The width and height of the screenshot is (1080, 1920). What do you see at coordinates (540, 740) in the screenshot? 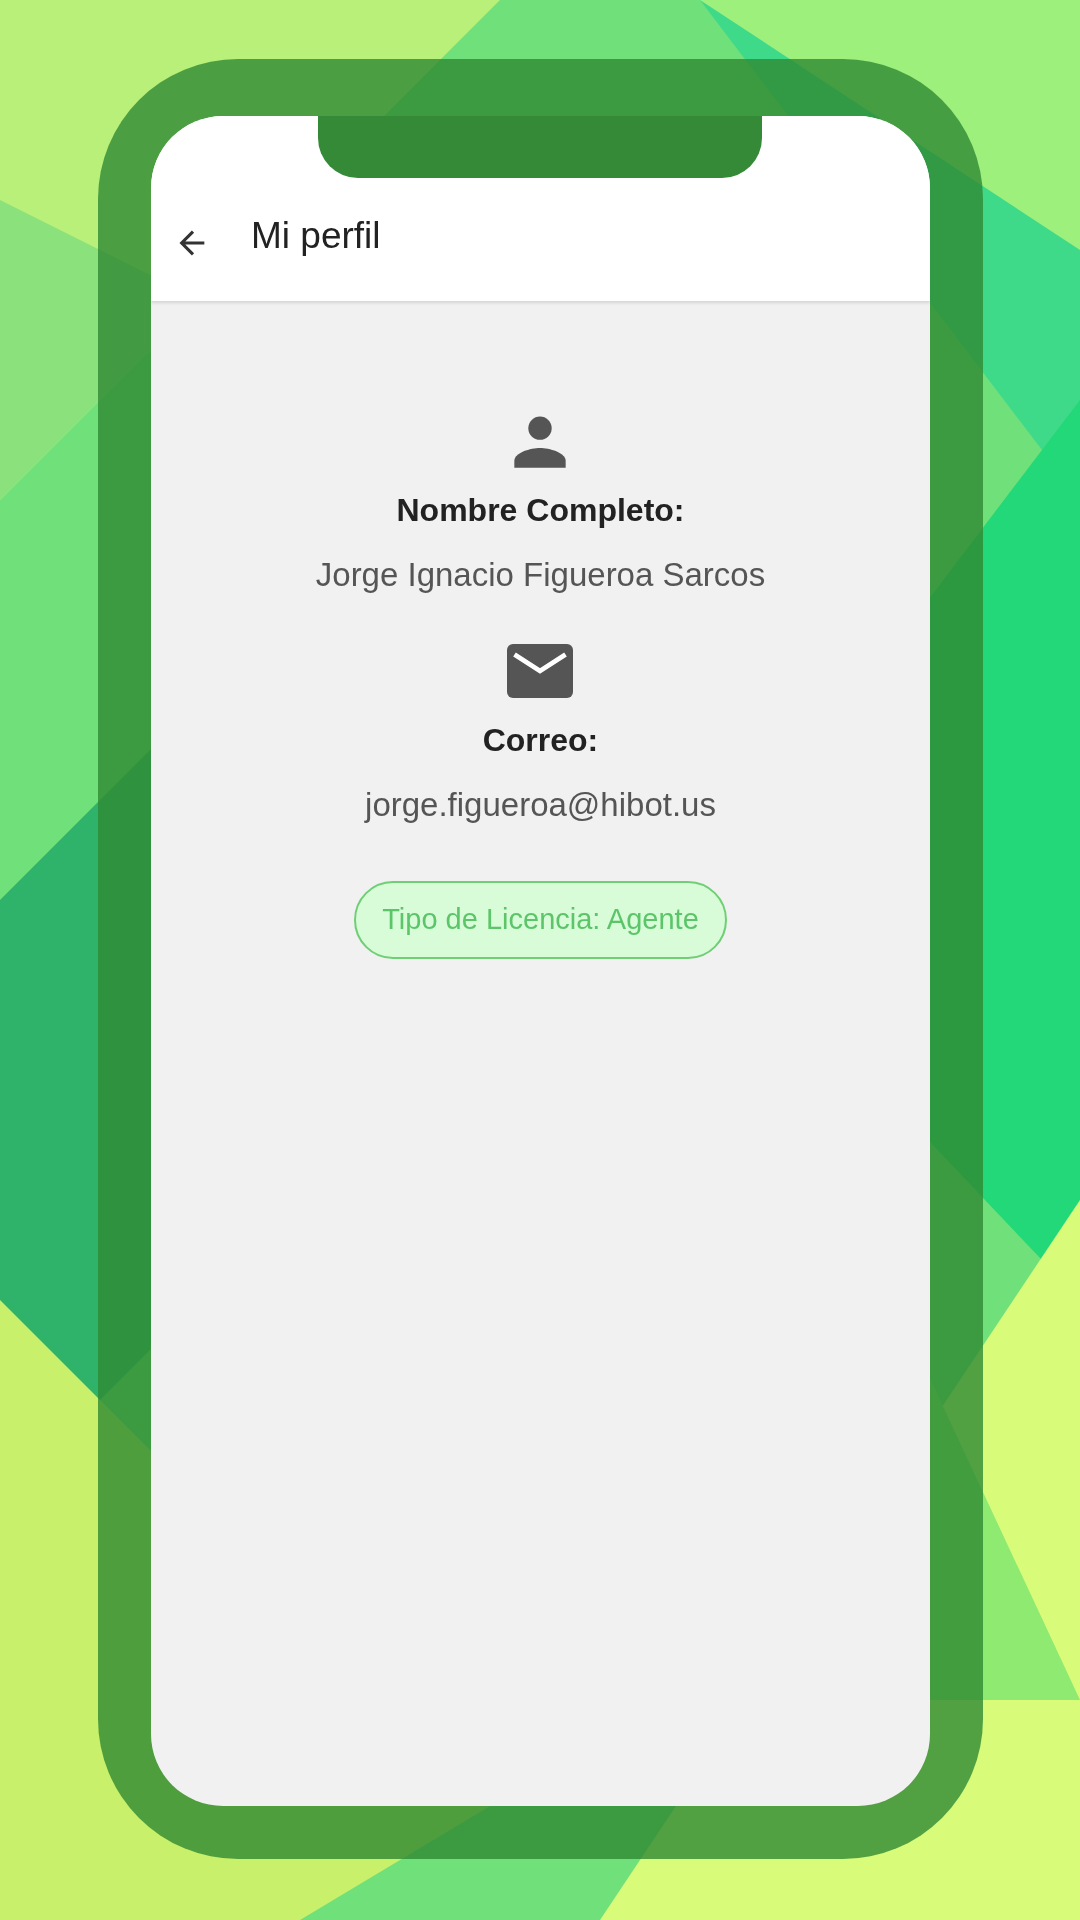
I see `field-label: Correo:` at bounding box center [540, 740].